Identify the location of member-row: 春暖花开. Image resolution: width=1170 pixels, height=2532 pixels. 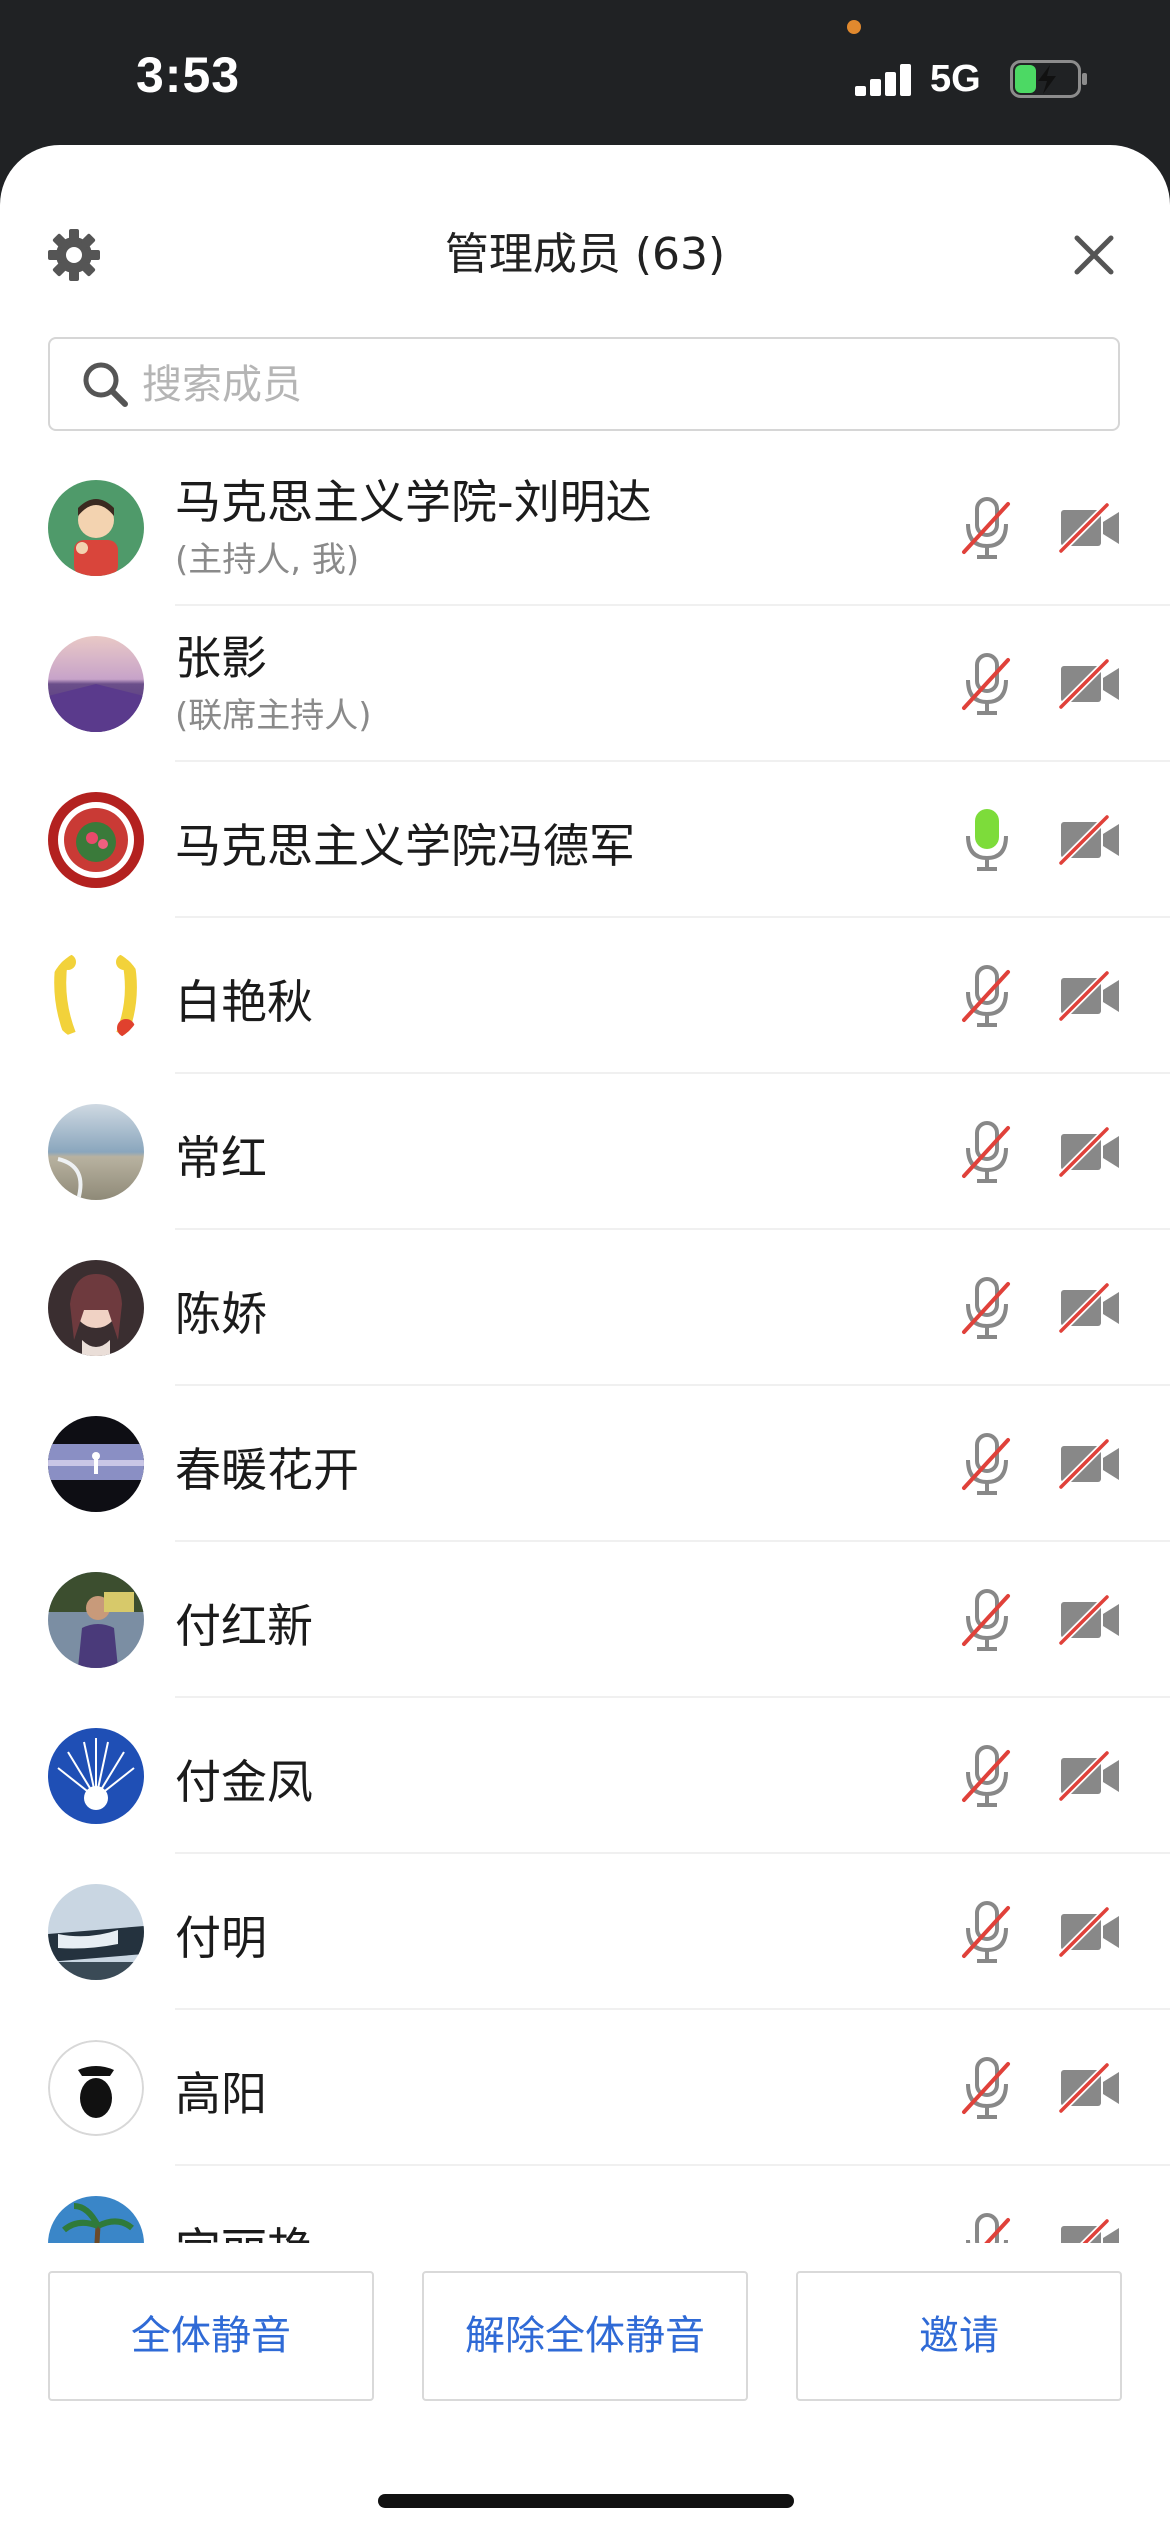
(585, 1464).